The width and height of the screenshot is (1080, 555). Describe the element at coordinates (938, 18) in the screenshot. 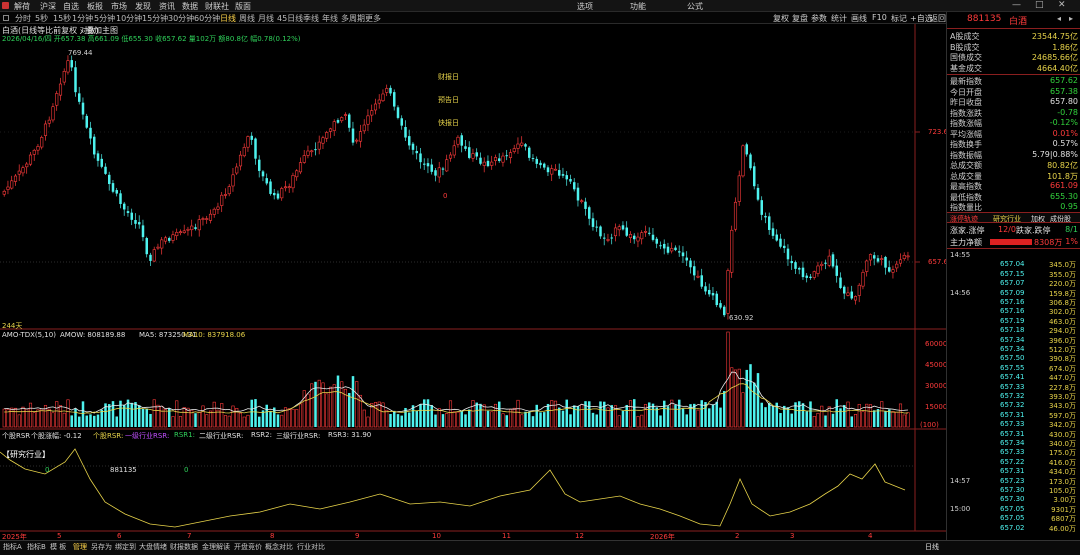

I see `toolbar-item: 返回` at that location.